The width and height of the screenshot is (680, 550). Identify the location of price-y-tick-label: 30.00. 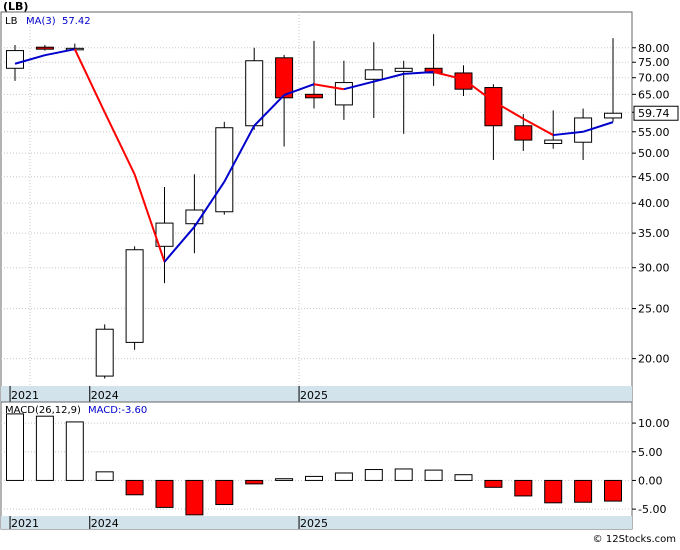
(654, 268).